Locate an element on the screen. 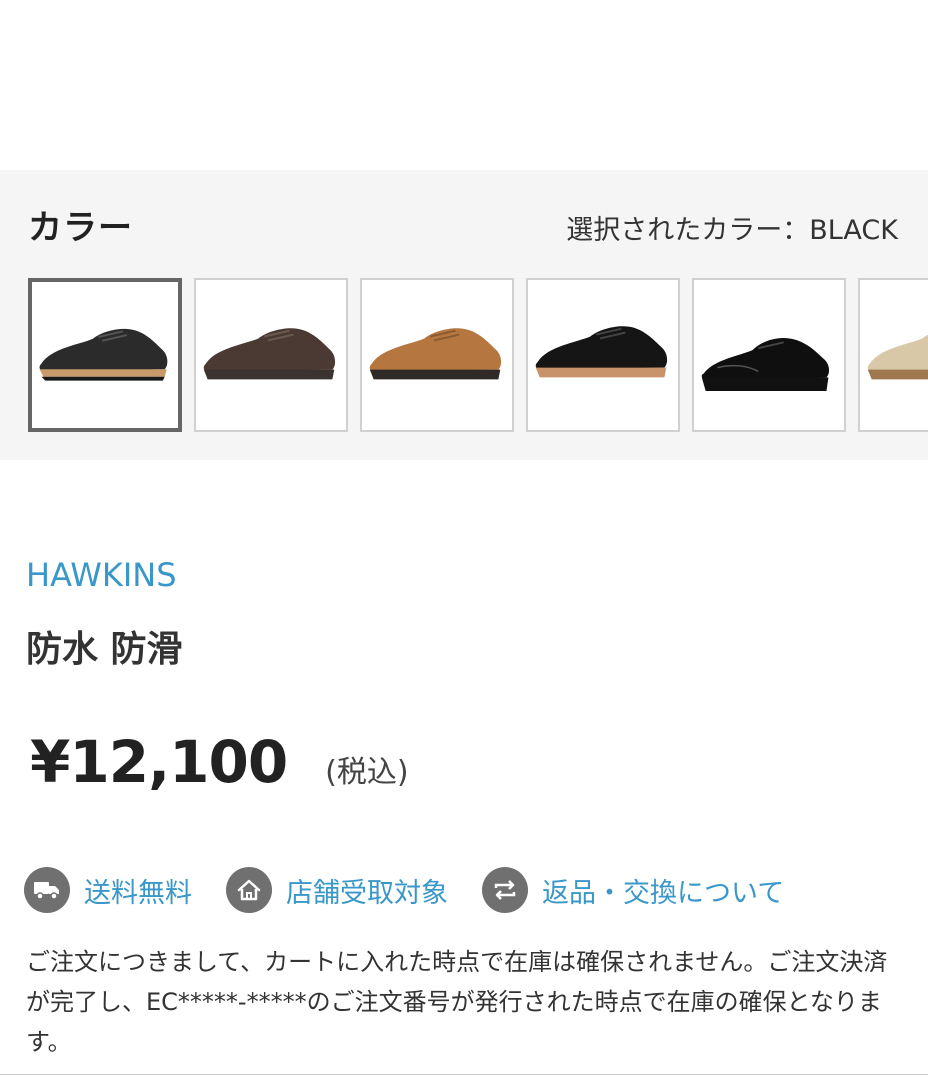 Image resolution: width=928 pixels, height=1080 pixels. color-swatch-black is located at coordinates (105, 355).